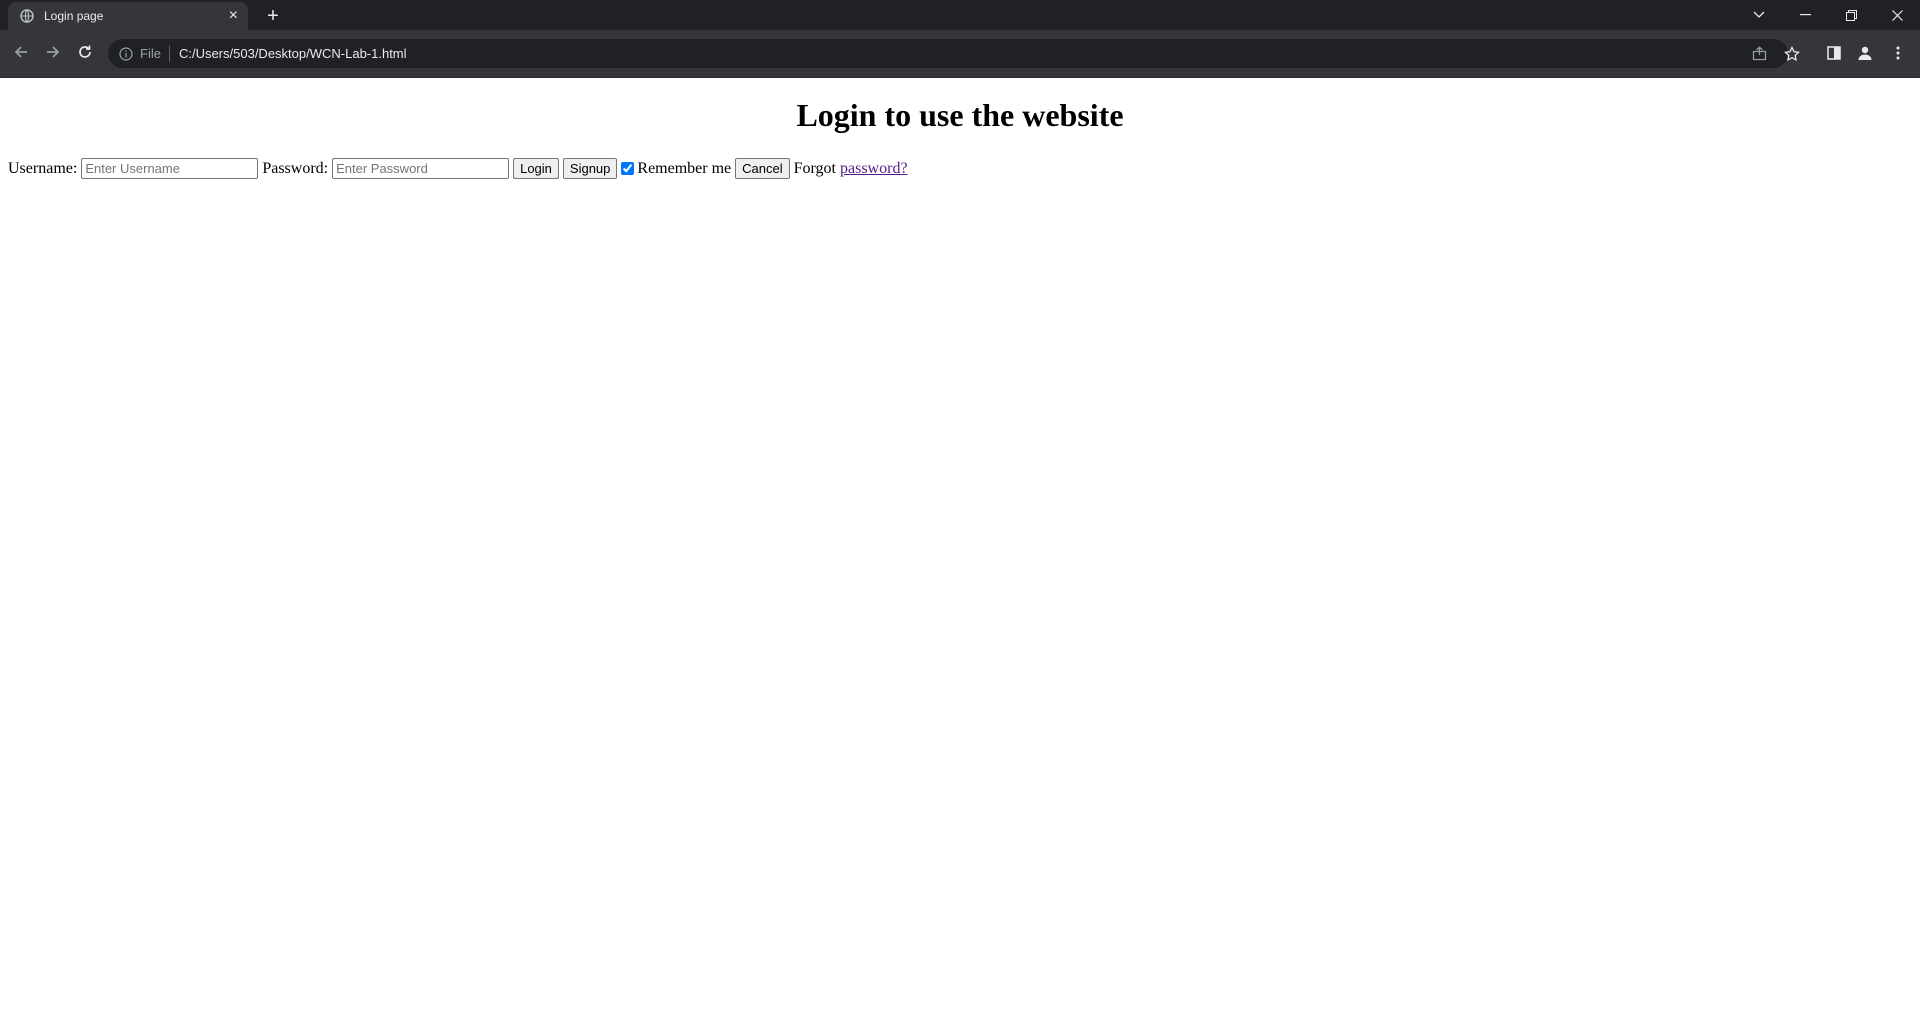 This screenshot has width=1920, height=1028. What do you see at coordinates (27, 16) in the screenshot?
I see `globe-icon` at bounding box center [27, 16].